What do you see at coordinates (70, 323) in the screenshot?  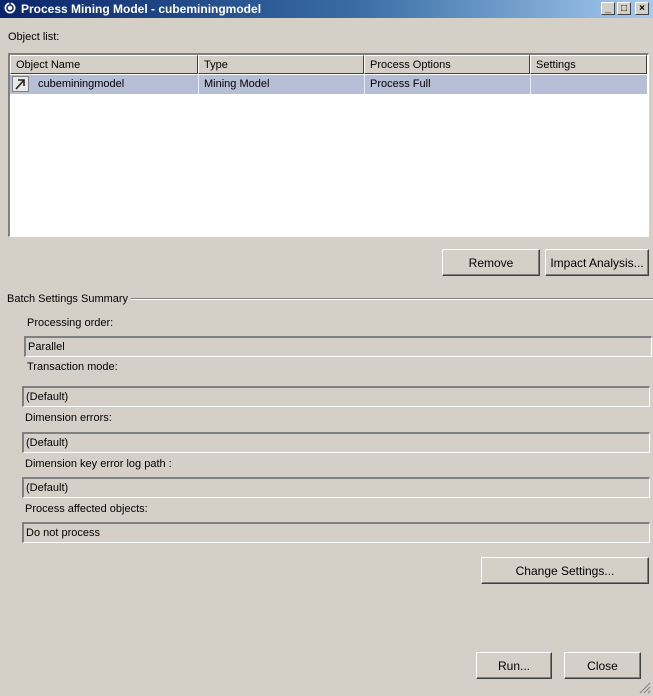 I see `processing-order-label: Processing order:` at bounding box center [70, 323].